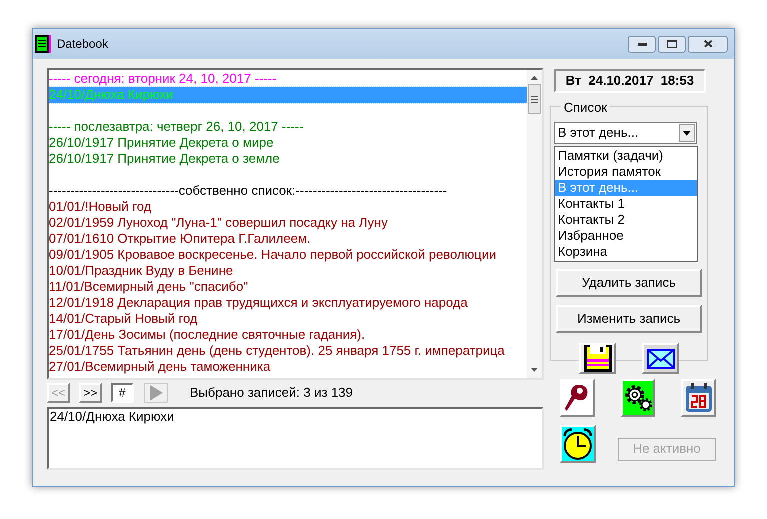 Image resolution: width=767 pixels, height=519 pixels. Describe the element at coordinates (288, 239) in the screenshot. I see `list-item: 07/01/1610 Открытие Юпитера Г.Галилеем.` at that location.